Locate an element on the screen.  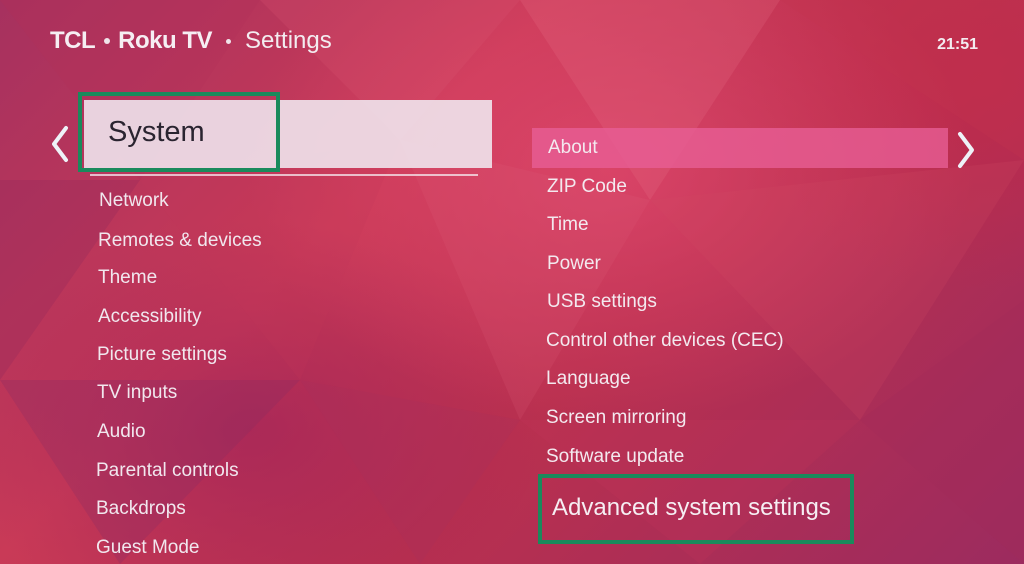
category-divider is located at coordinates (284, 175).